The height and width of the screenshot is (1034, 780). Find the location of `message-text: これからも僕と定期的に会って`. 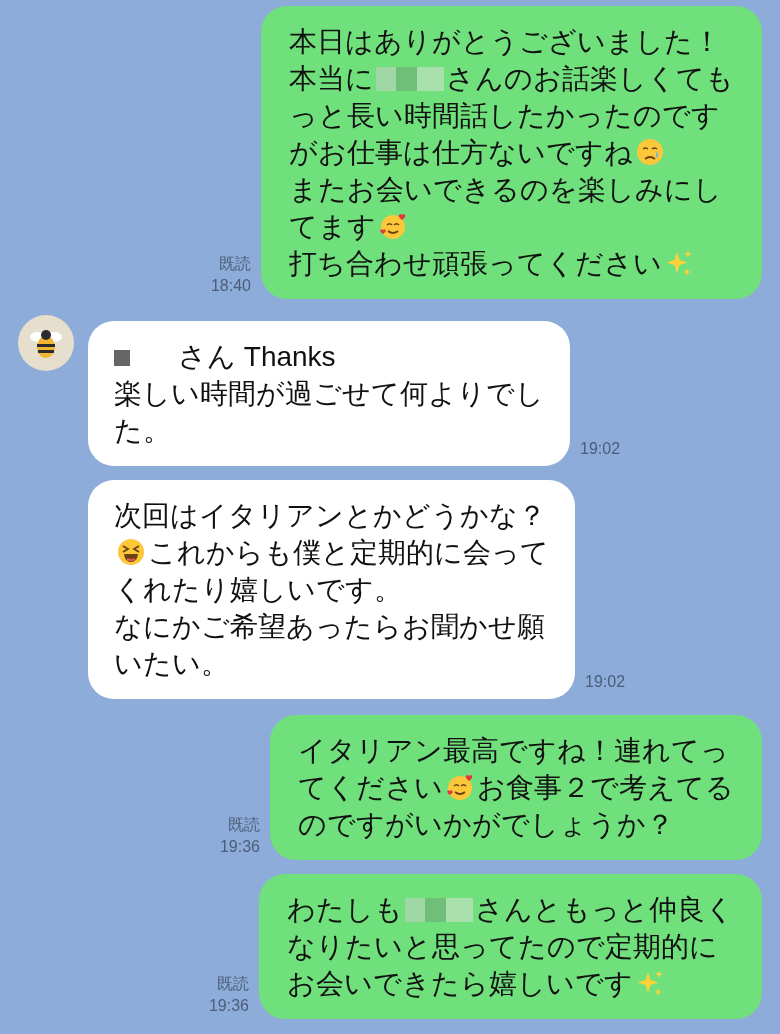

message-text: これからも僕と定期的に会って is located at coordinates (348, 552).